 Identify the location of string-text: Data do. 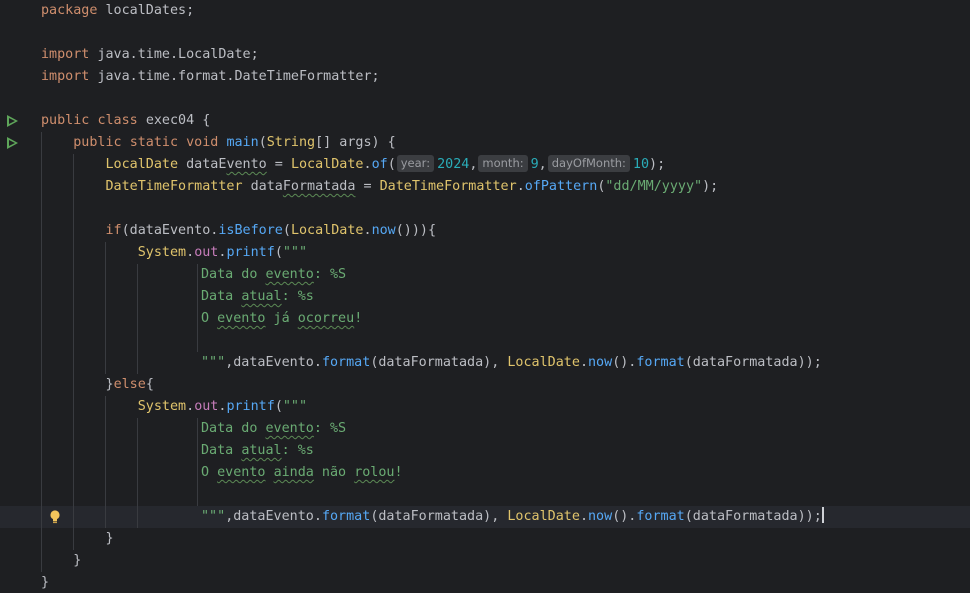
(233, 274).